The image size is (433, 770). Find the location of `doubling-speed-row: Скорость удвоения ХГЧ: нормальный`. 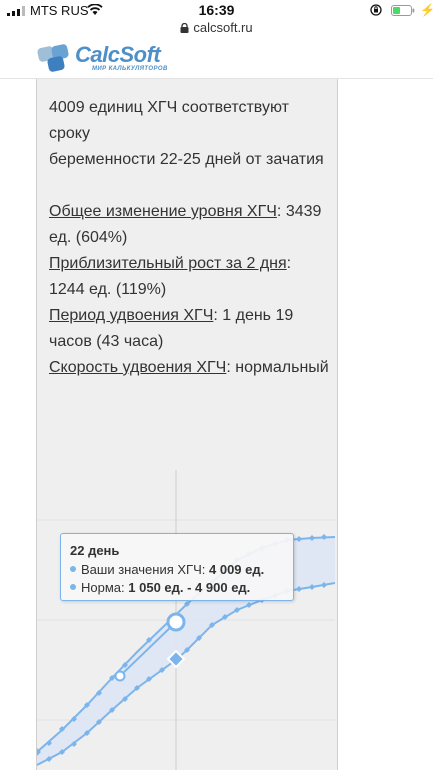

doubling-speed-row: Скорость удвоения ХГЧ: нормальный is located at coordinates (189, 367).